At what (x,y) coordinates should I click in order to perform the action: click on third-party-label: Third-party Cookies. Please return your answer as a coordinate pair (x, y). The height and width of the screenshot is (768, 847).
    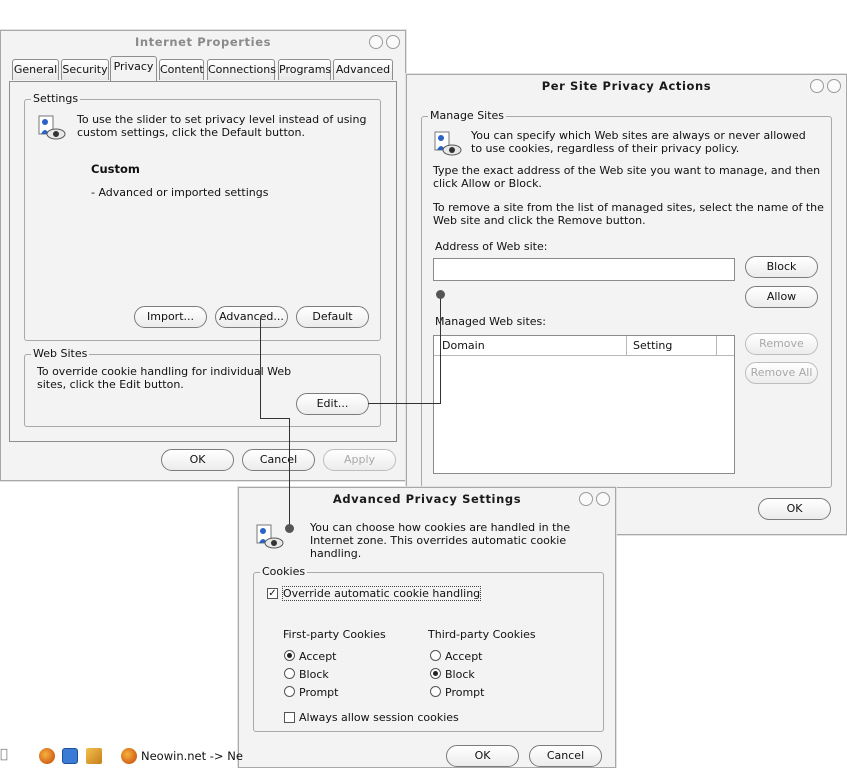
    Looking at the image, I should click on (482, 634).